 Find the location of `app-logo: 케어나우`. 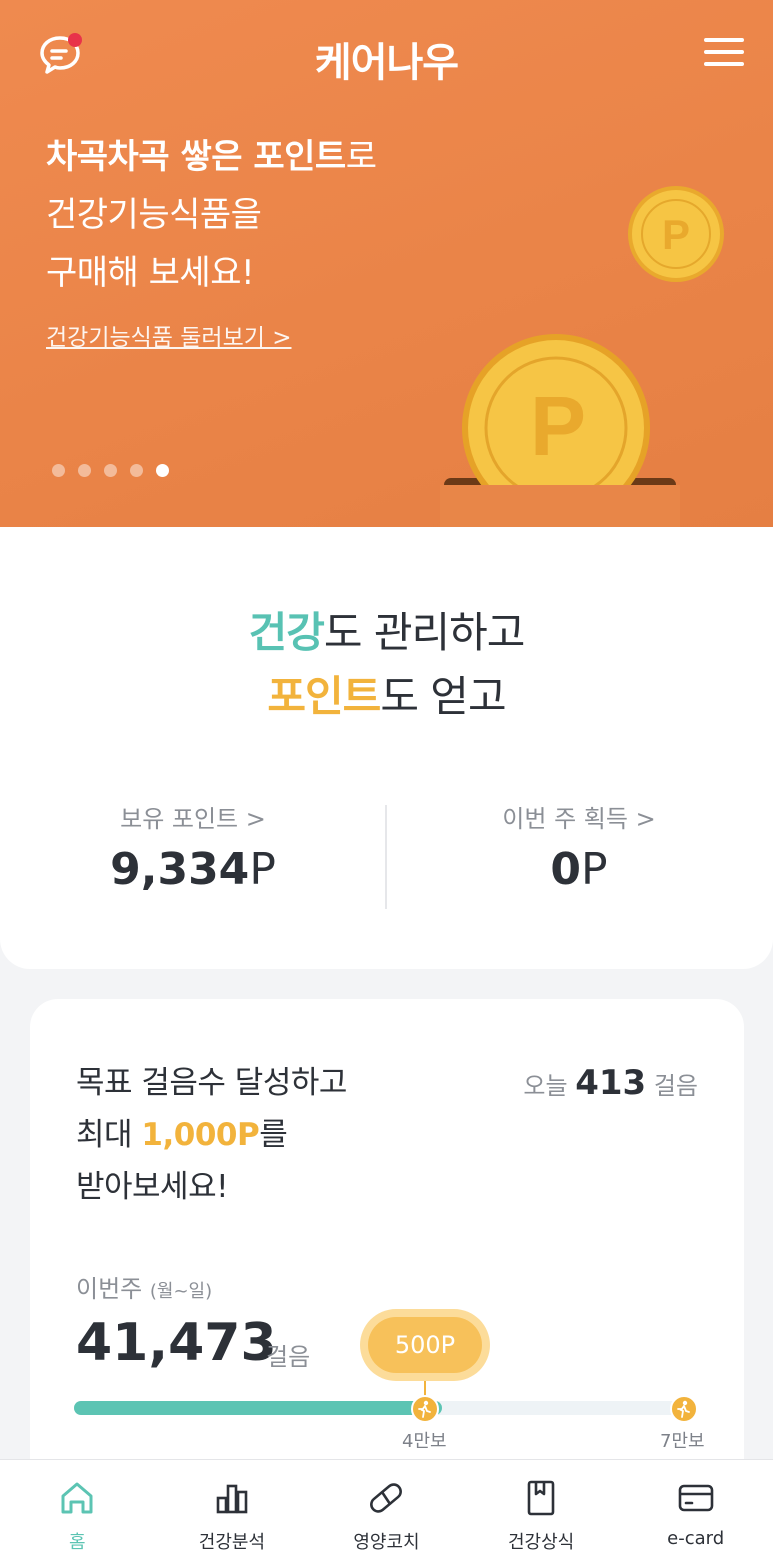

app-logo: 케어나우 is located at coordinates (386, 63).